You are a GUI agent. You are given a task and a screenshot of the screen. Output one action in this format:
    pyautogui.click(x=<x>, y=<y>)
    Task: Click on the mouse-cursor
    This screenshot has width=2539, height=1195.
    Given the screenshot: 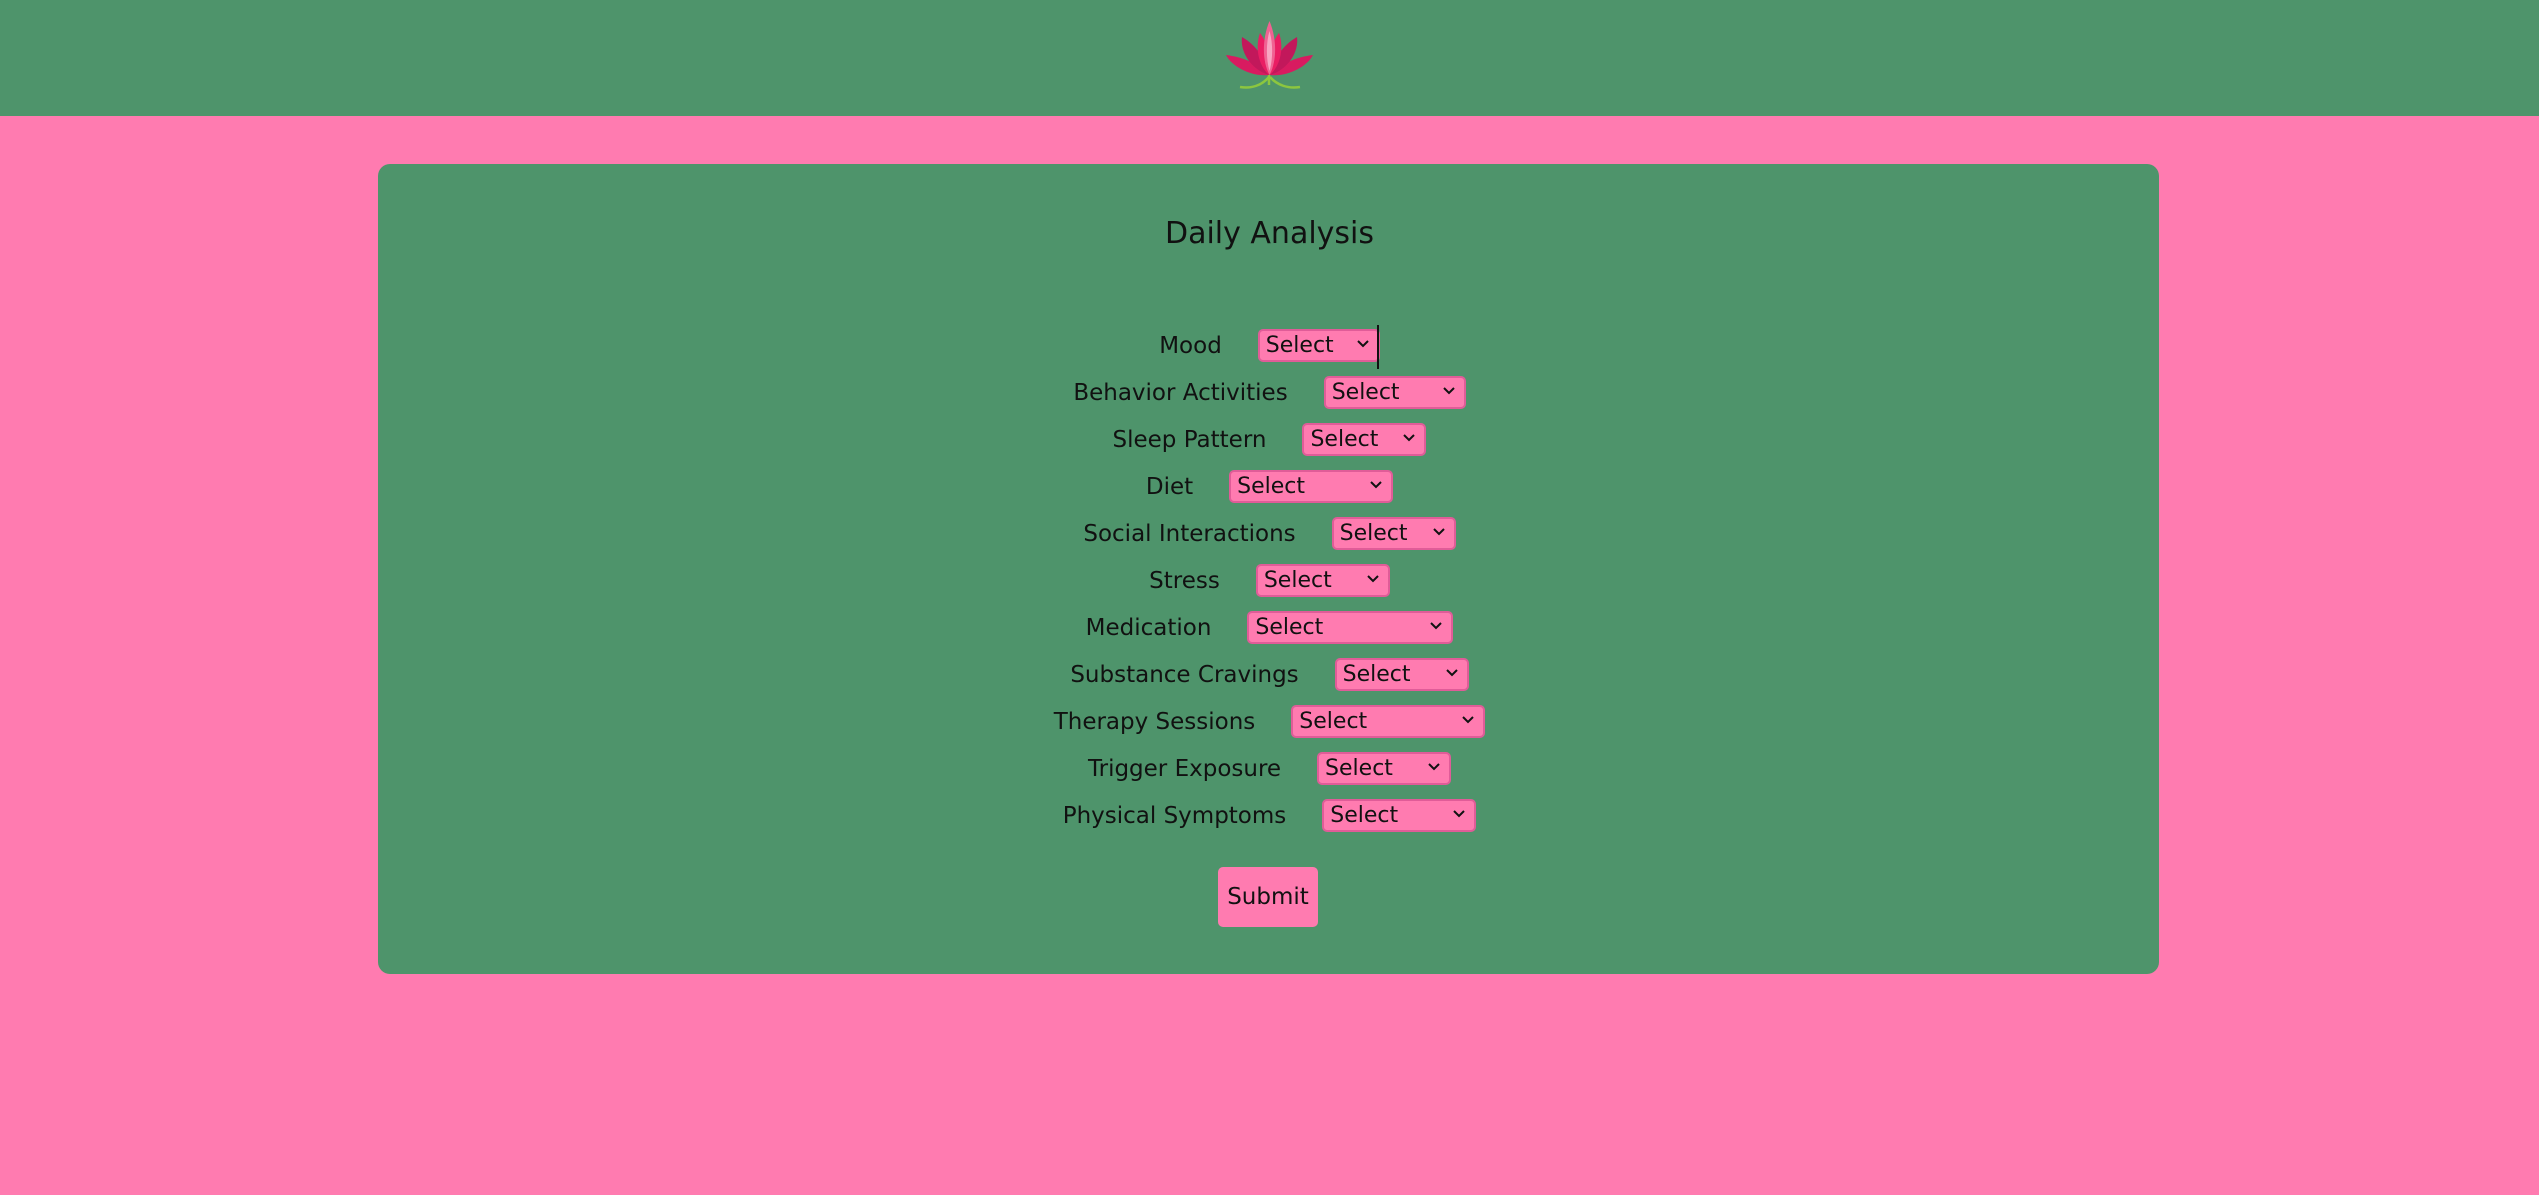 What is the action you would take?
    pyautogui.click(x=1378, y=347)
    